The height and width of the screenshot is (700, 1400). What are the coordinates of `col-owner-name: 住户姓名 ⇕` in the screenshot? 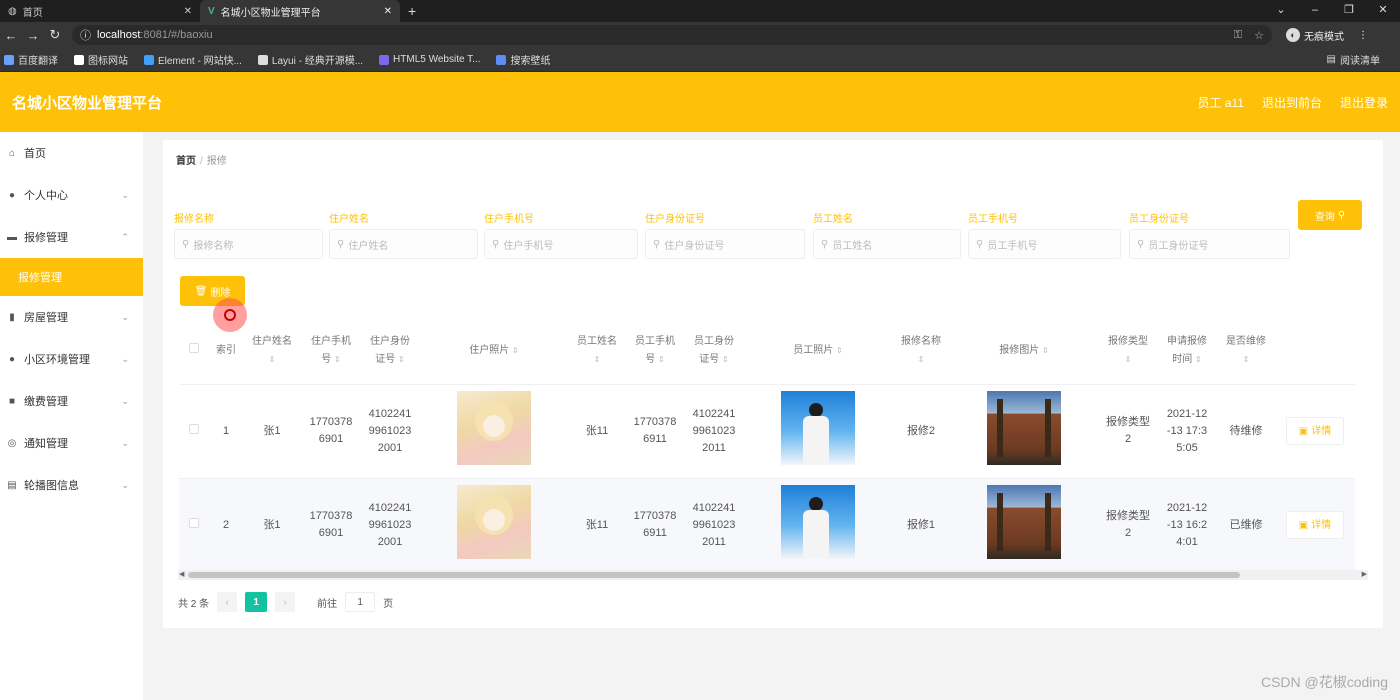 It's located at (272, 351).